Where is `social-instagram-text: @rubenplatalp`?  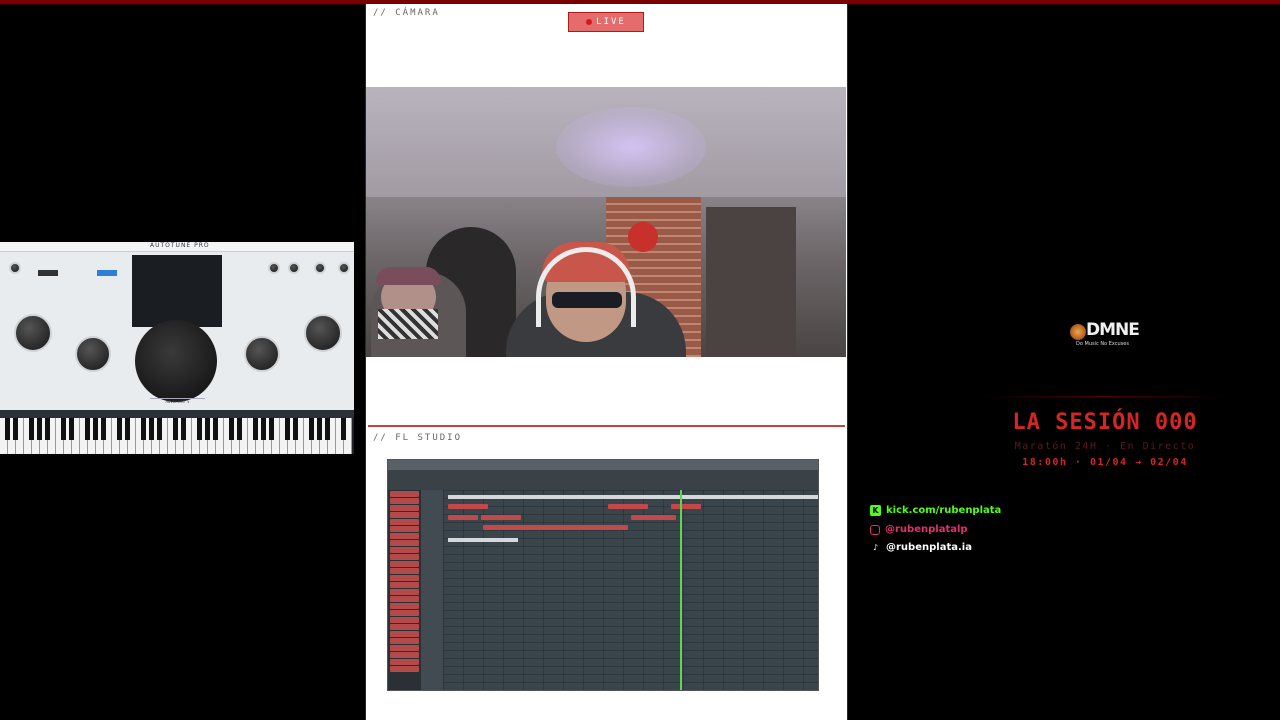 social-instagram-text: @rubenplatalp is located at coordinates (926, 529).